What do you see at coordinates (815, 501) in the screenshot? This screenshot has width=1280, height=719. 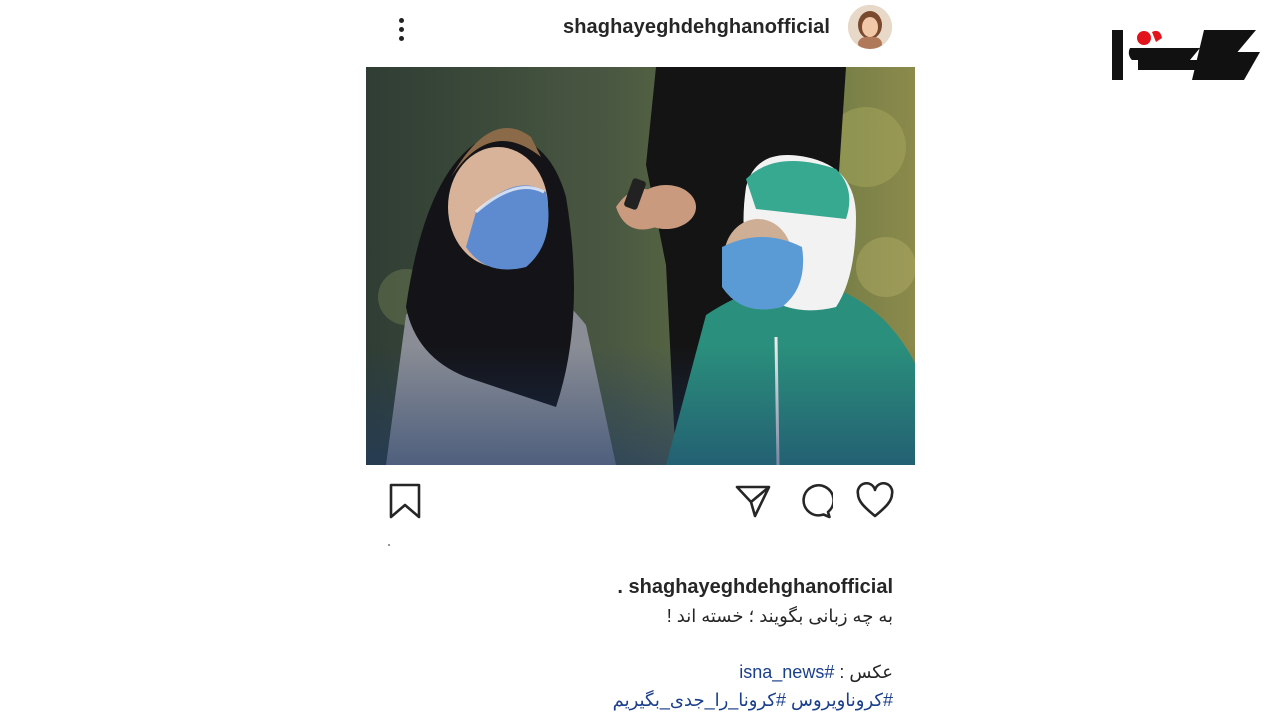 I see `comment-icon` at bounding box center [815, 501].